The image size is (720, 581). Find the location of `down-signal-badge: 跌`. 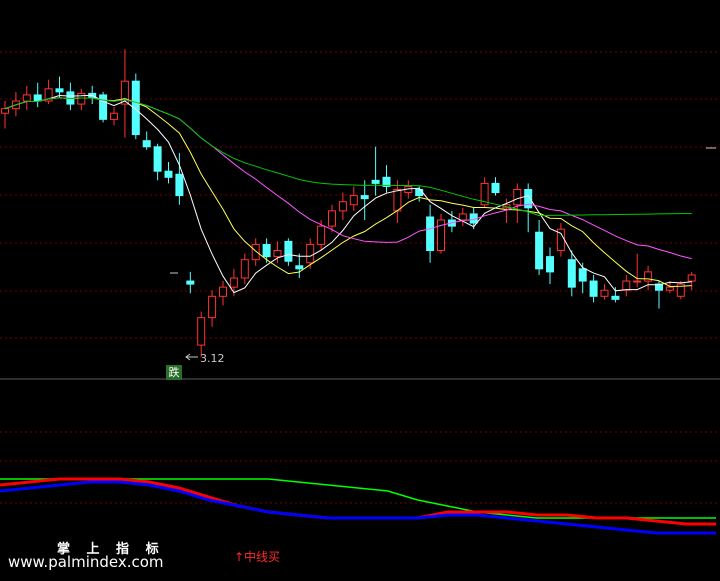

down-signal-badge: 跌 is located at coordinates (174, 372).